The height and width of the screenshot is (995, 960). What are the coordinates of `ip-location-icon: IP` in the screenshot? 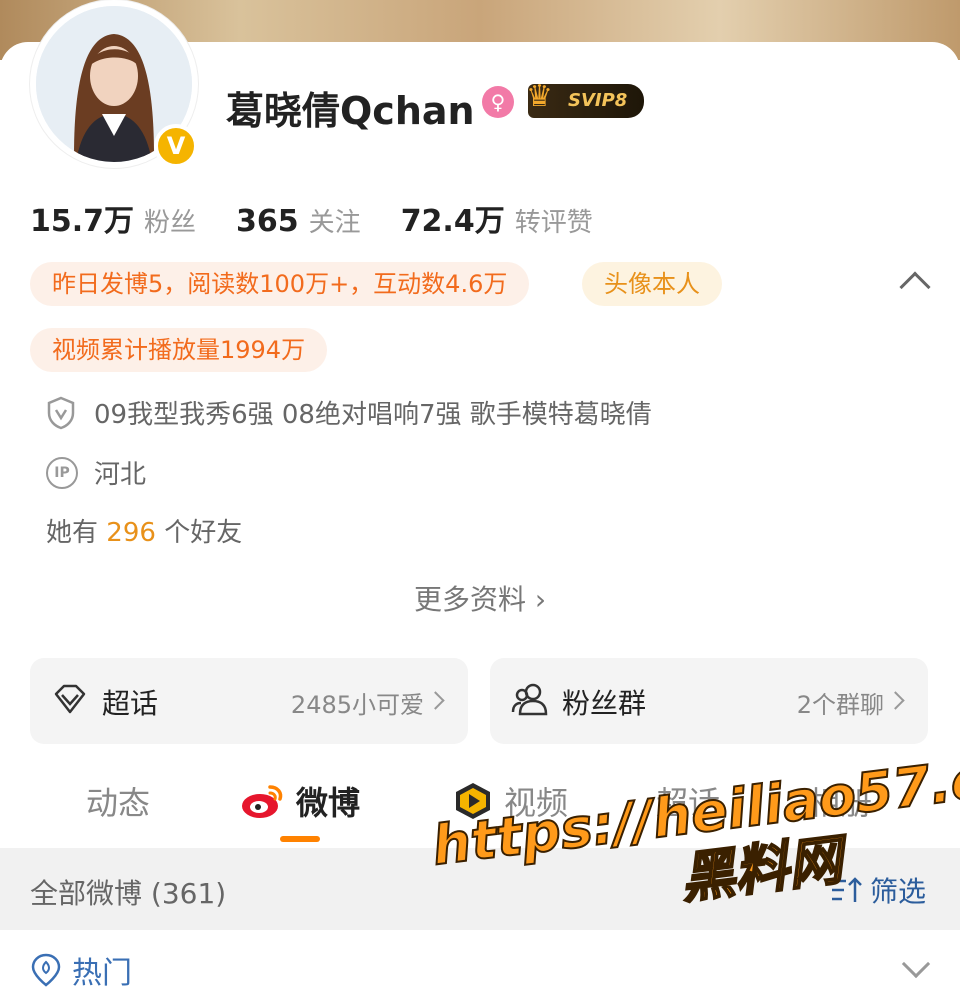 It's located at (62, 472).